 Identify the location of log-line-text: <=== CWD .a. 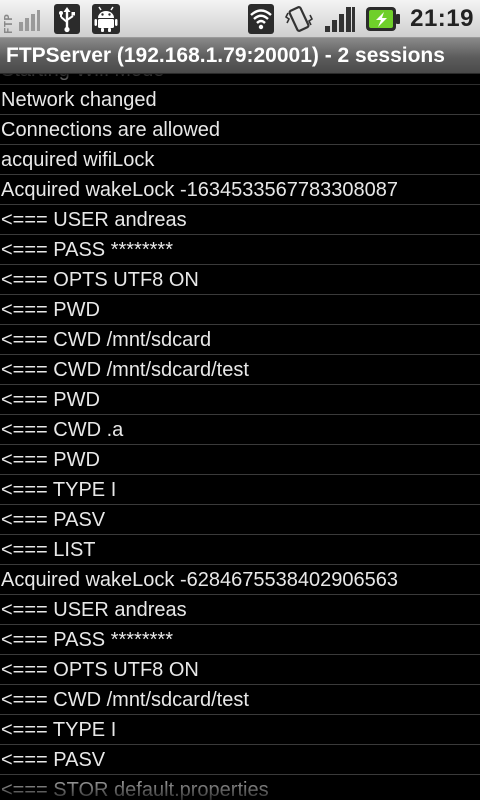
(62, 430).